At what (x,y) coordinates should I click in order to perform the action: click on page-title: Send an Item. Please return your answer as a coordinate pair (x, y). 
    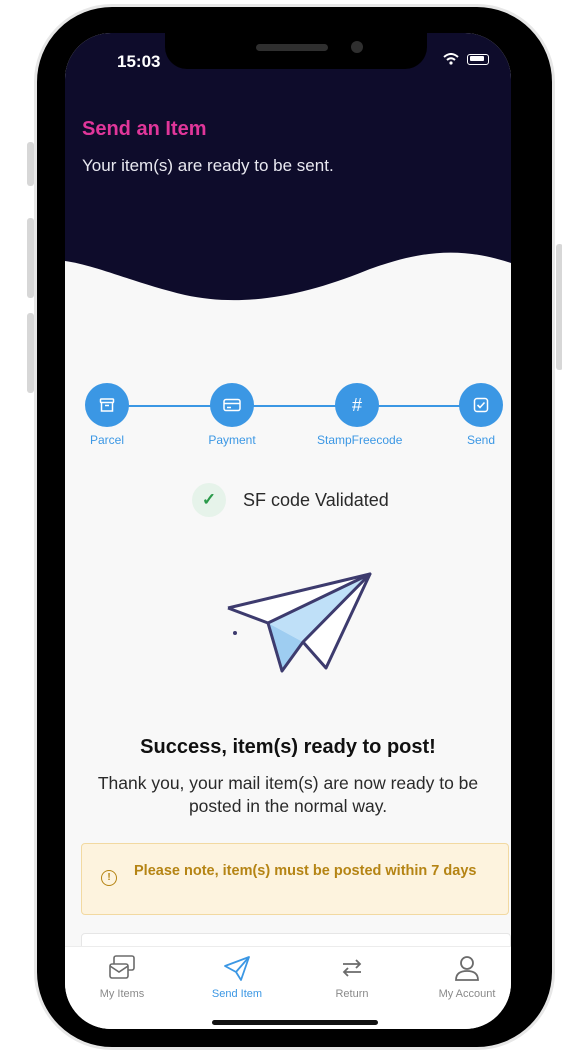
    Looking at the image, I should click on (144, 129).